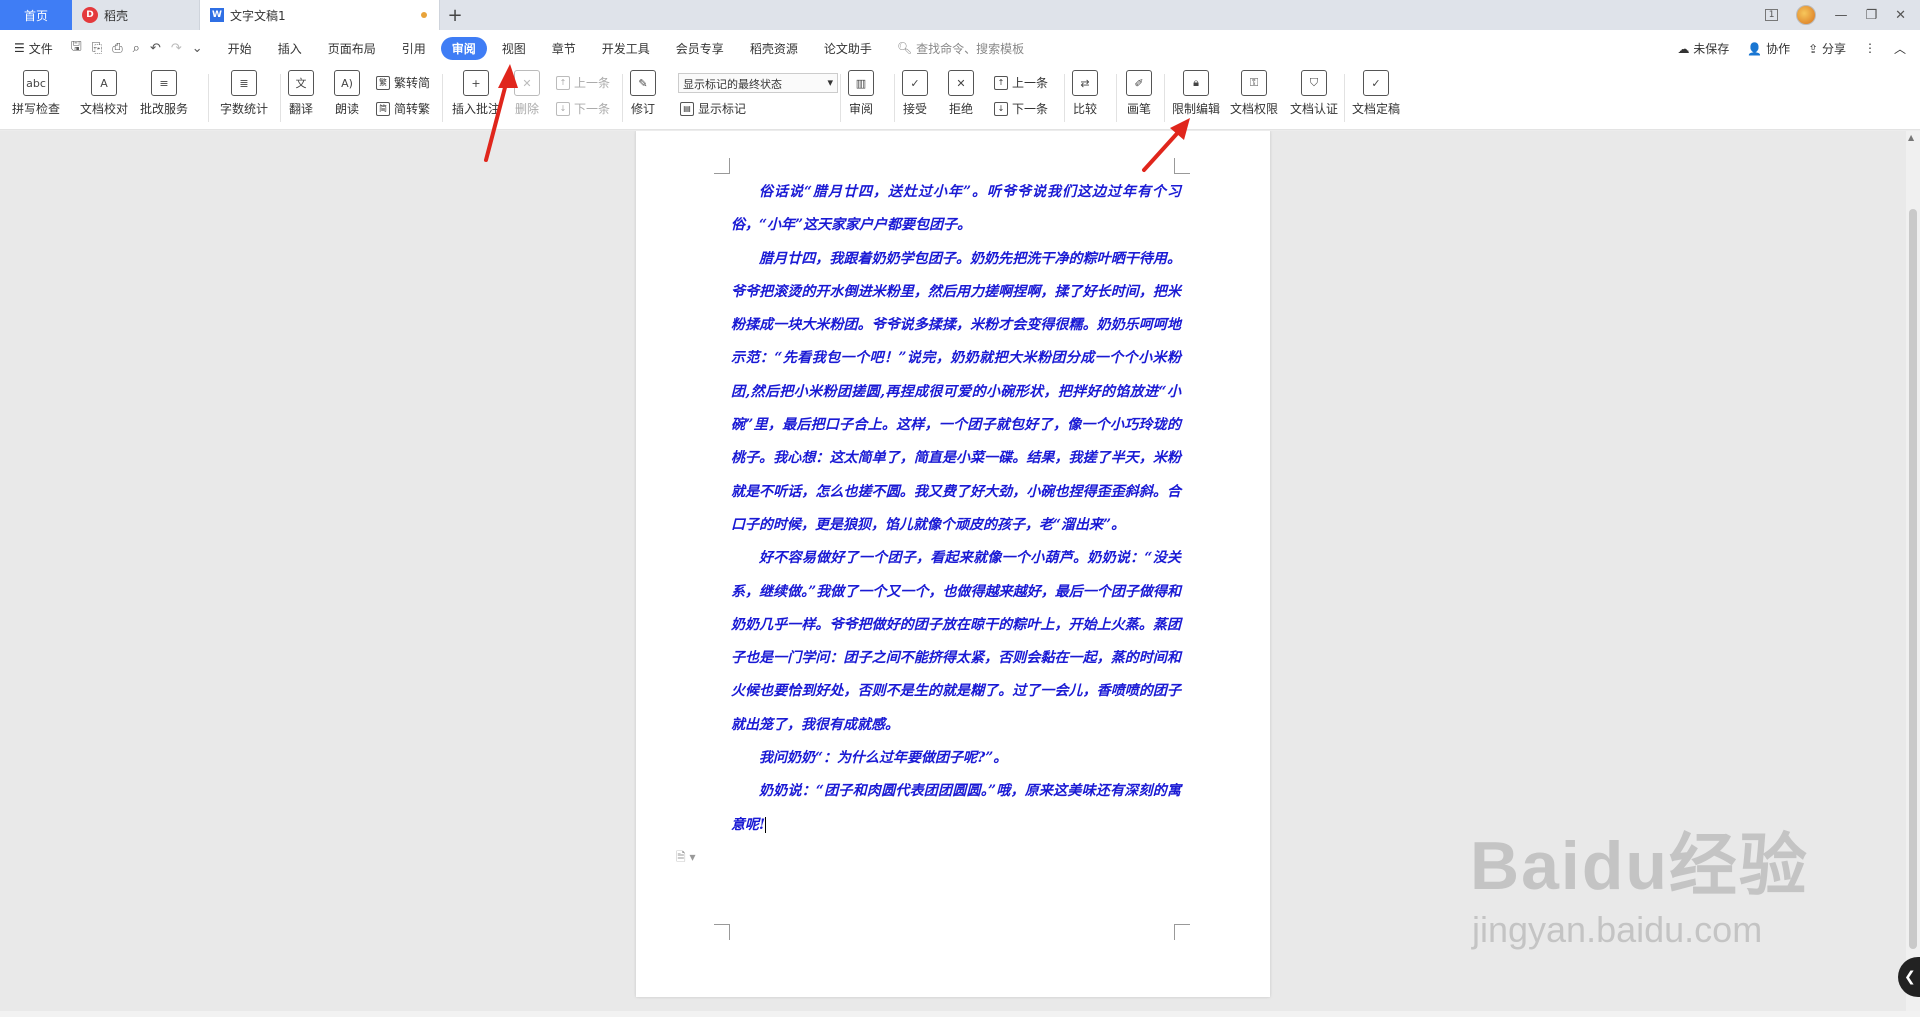  I want to click on revise-button: ✎ 修订, so click(643, 93).